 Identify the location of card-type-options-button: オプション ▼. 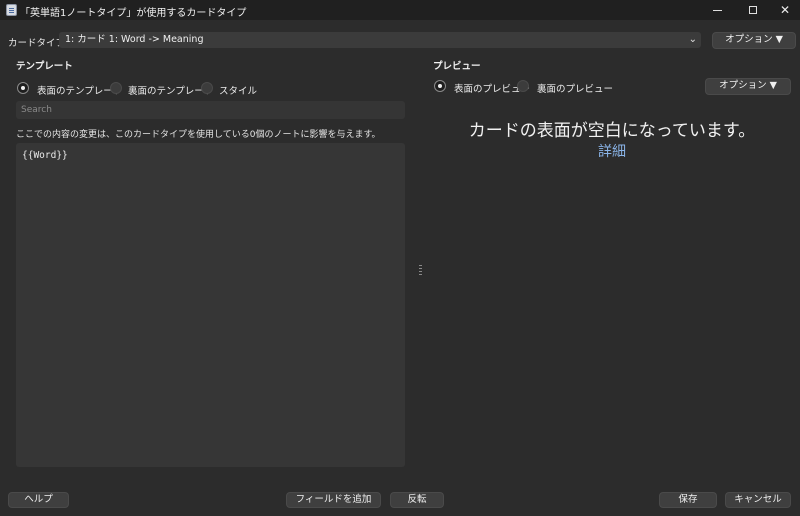
(754, 40).